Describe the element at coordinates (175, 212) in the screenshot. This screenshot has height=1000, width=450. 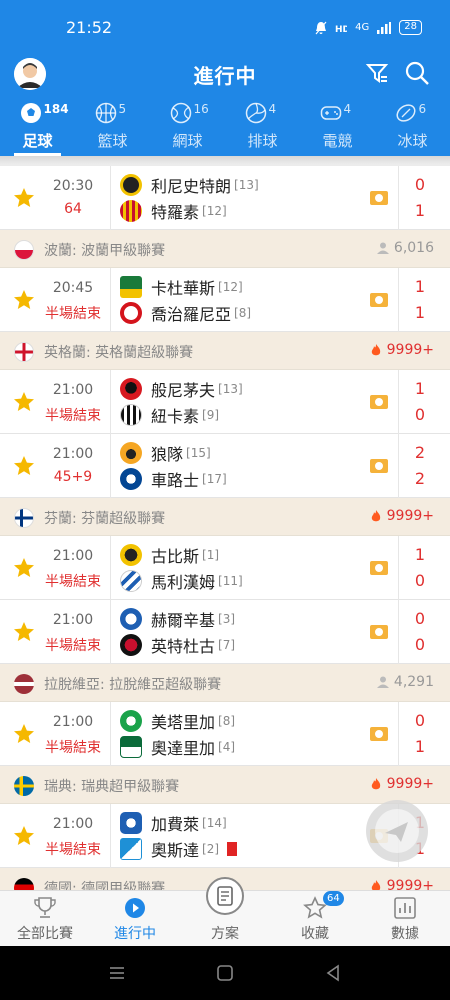
I see `team-name: 特羅素` at that location.